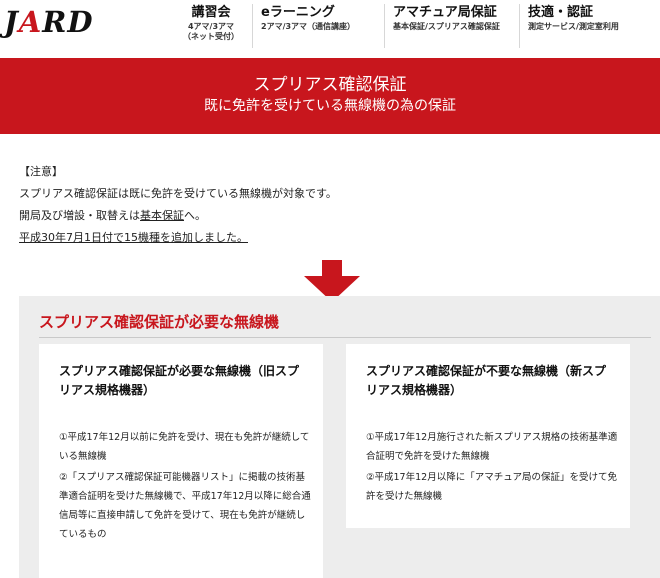 The image size is (660, 578). Describe the element at coordinates (445, 12) in the screenshot. I see `nav-amateur-guarantee-title: アマチュア局保証` at that location.